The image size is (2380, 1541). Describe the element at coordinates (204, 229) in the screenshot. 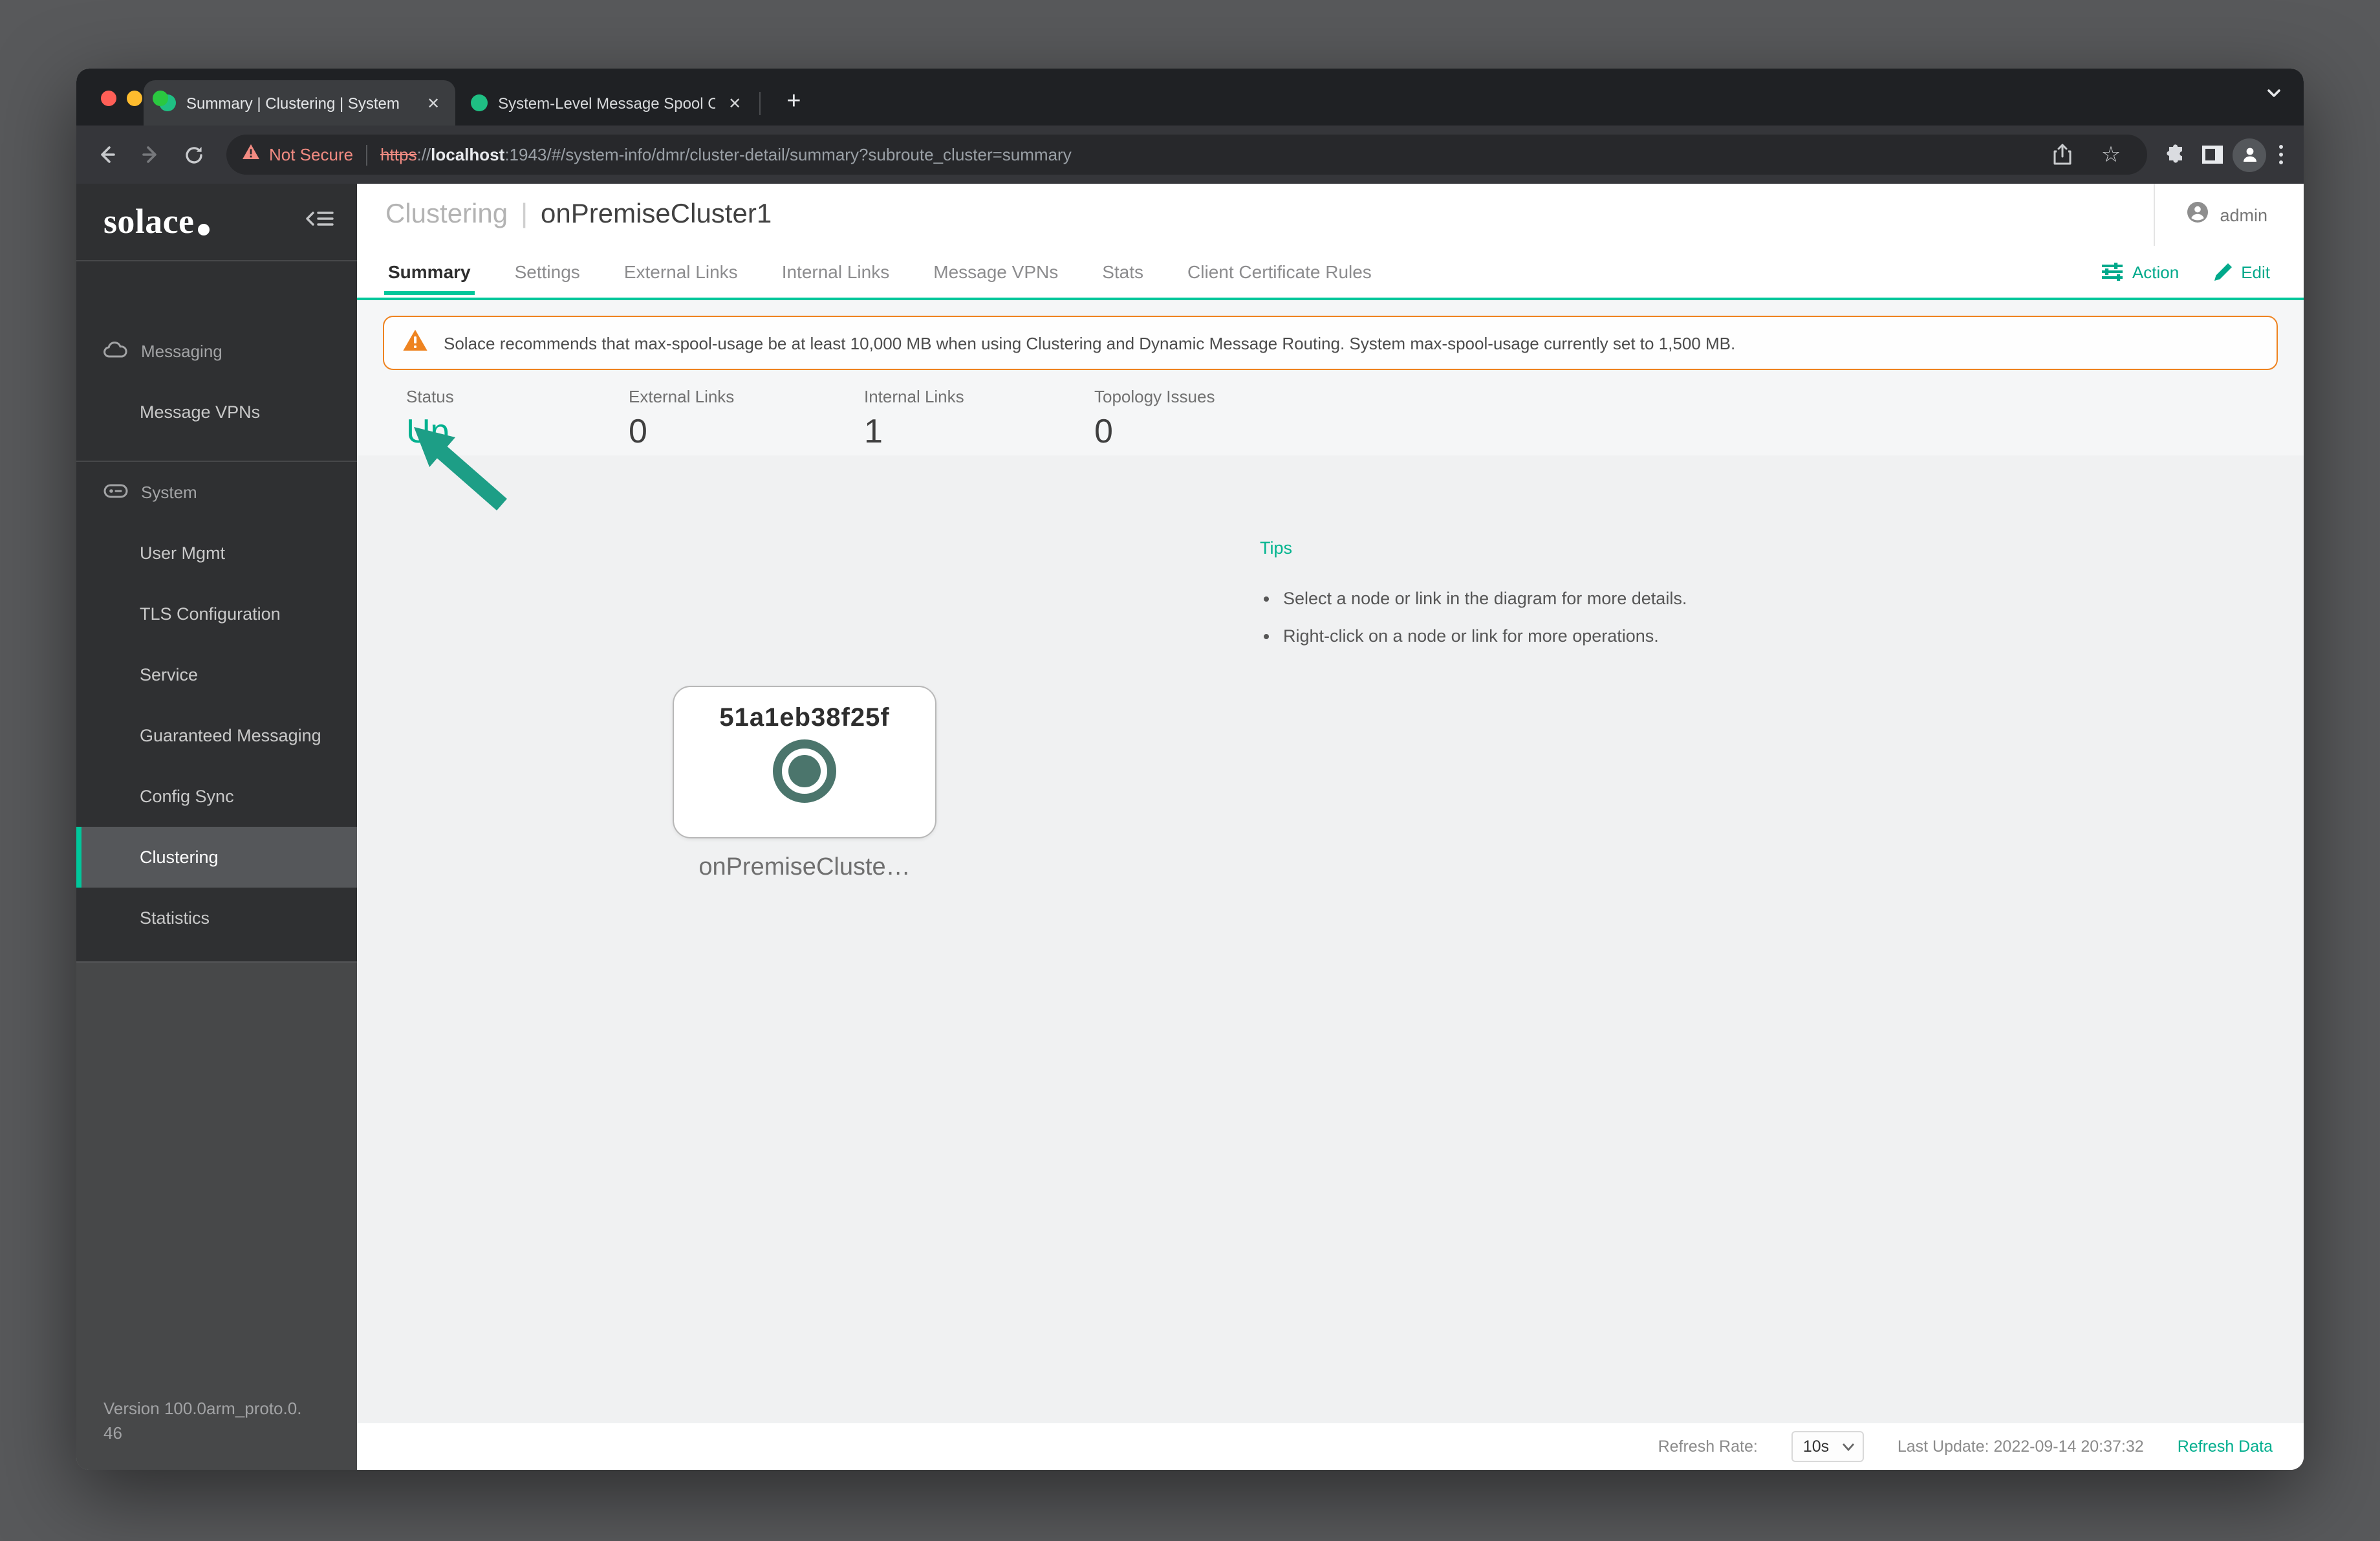

I see `solace-logo-dot` at that location.